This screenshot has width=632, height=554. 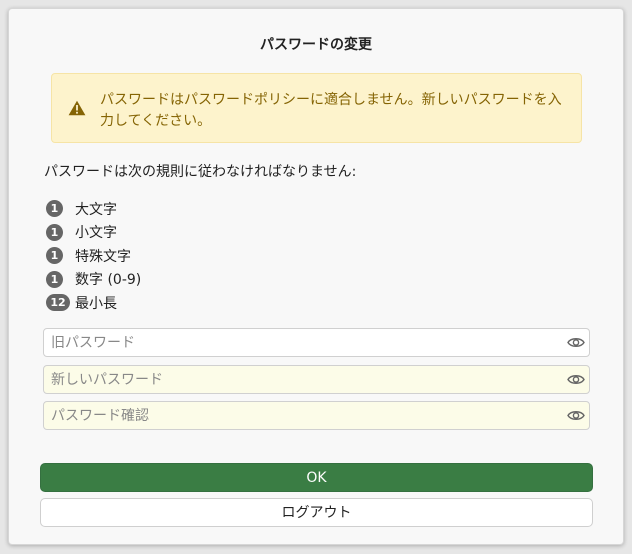 What do you see at coordinates (302, 342) in the screenshot?
I see `old-password-input` at bounding box center [302, 342].